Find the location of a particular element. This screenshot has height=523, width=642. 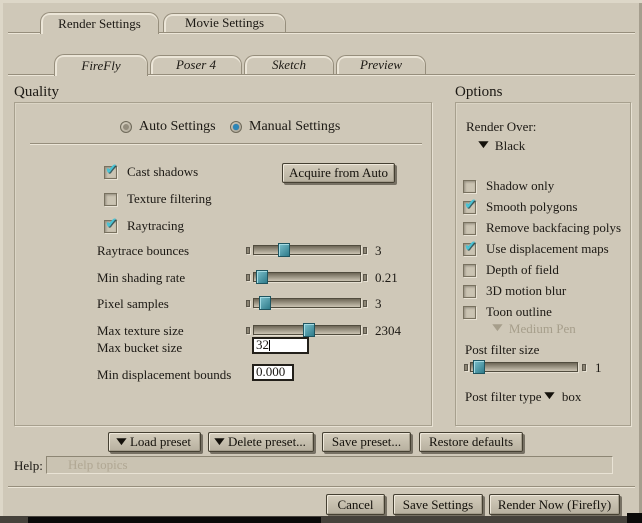

slider-value: 1 is located at coordinates (598, 367).